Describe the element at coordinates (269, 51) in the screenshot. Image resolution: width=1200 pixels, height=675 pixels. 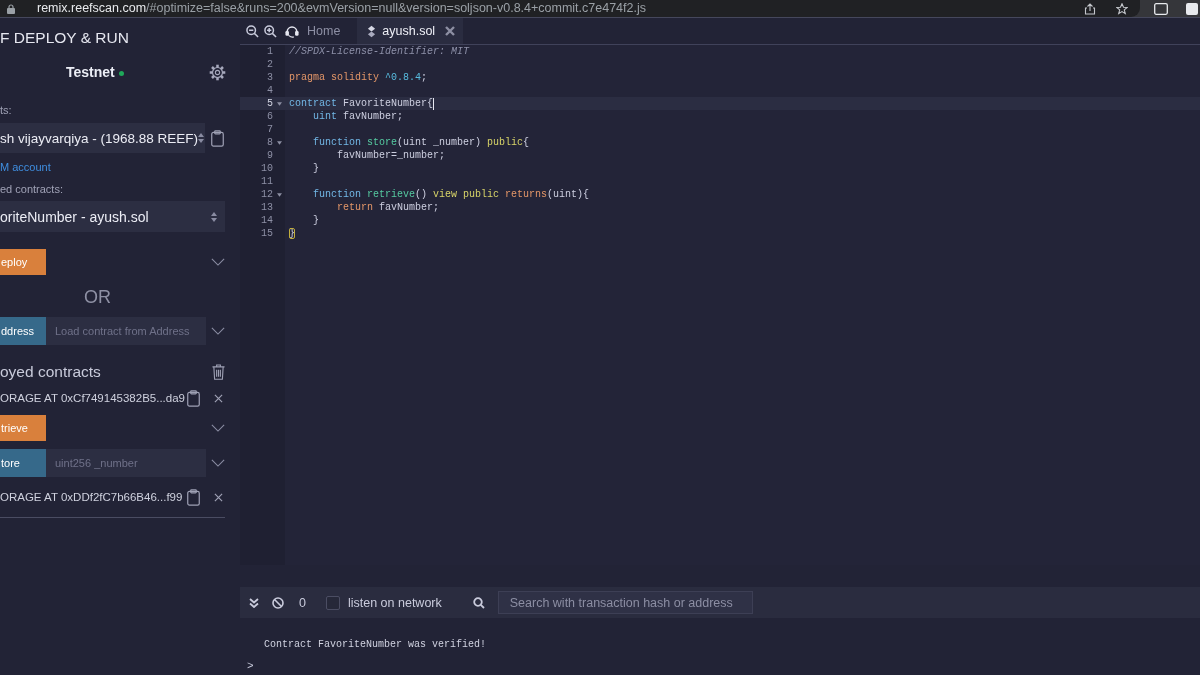
I see `line-number: 1` at that location.